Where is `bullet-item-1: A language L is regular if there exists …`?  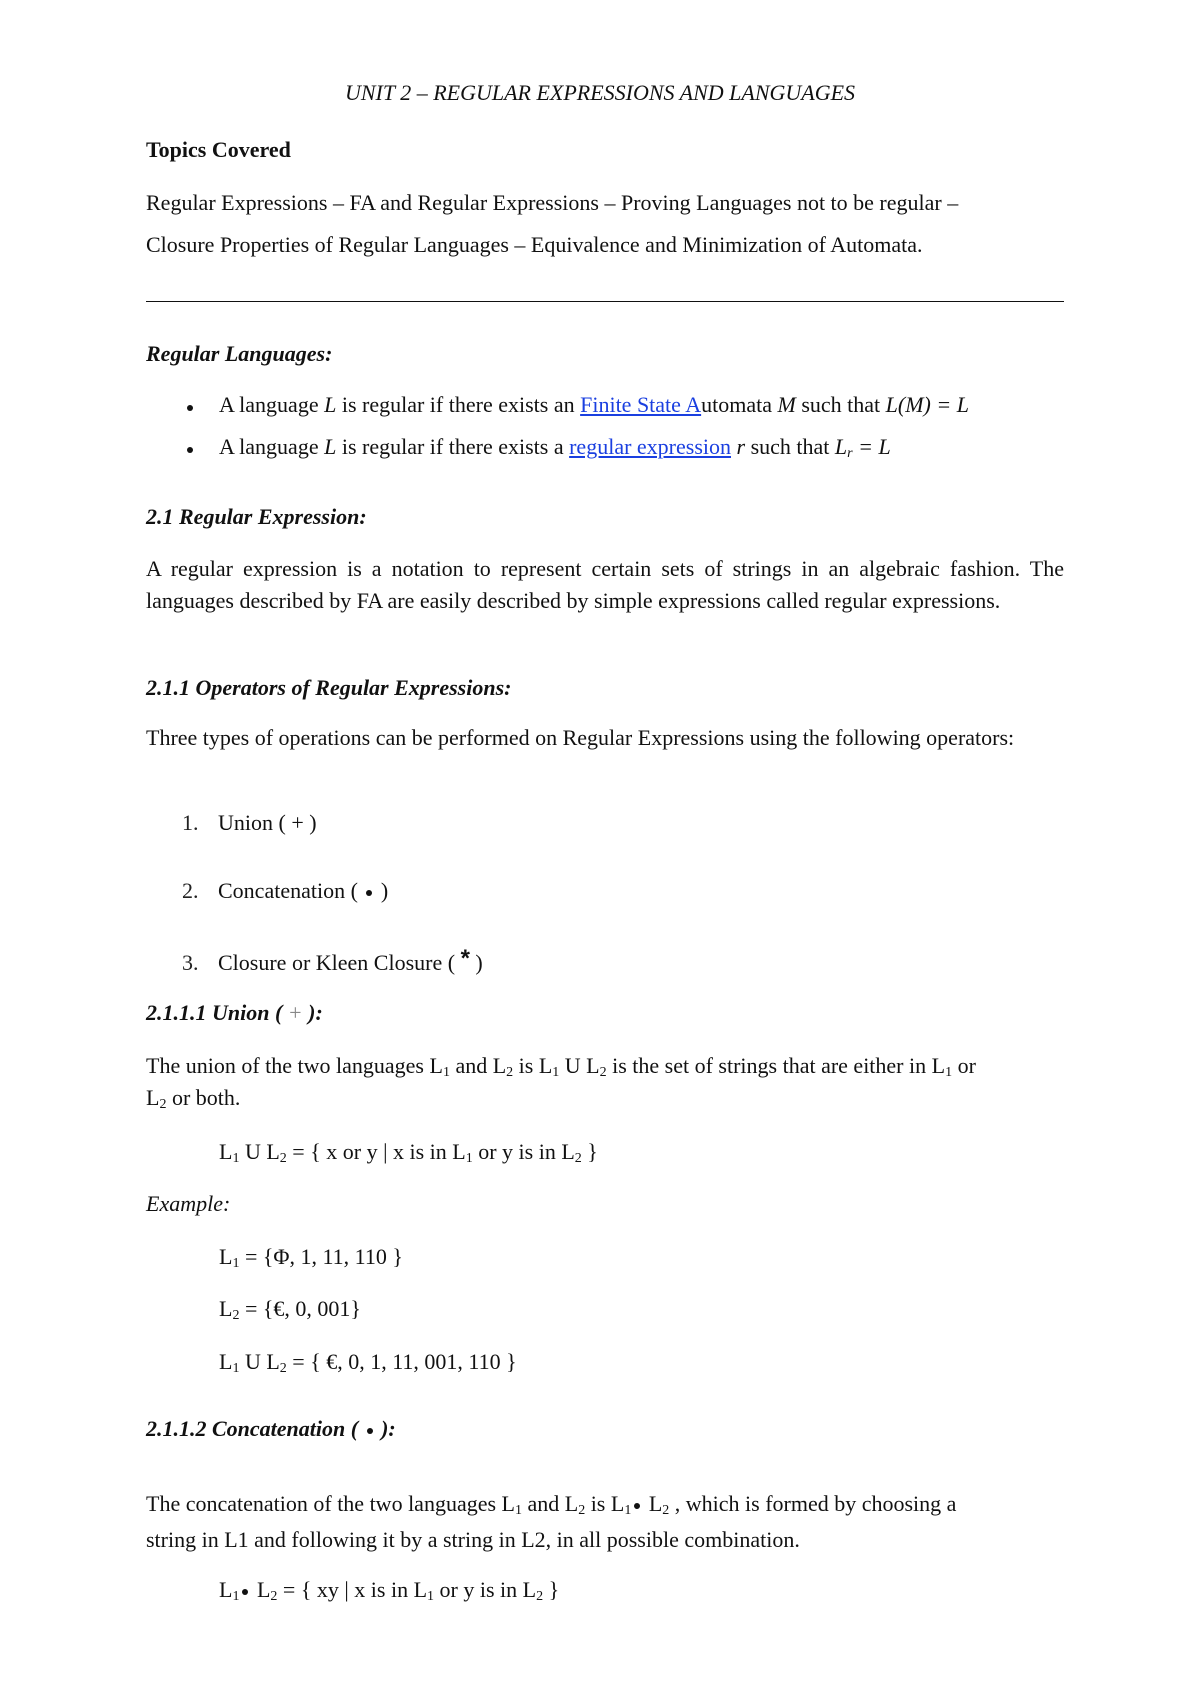
bullet-item-1: A language L is regular if there exists … is located at coordinates (594, 405).